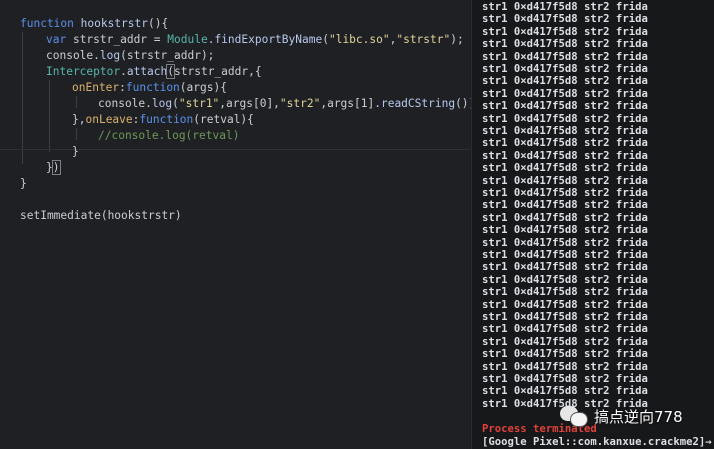  What do you see at coordinates (350, 103) in the screenshot?
I see `code-token: ,args[1].` at bounding box center [350, 103].